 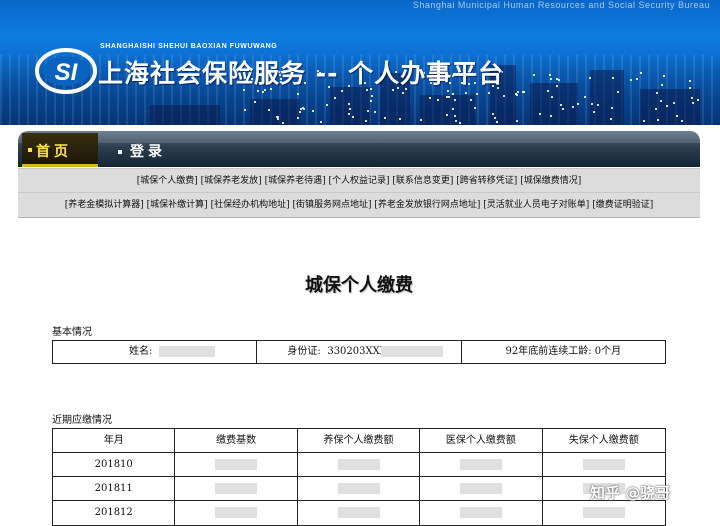 I want to click on link-payment-status: [城保缴费情况], so click(x=550, y=181).